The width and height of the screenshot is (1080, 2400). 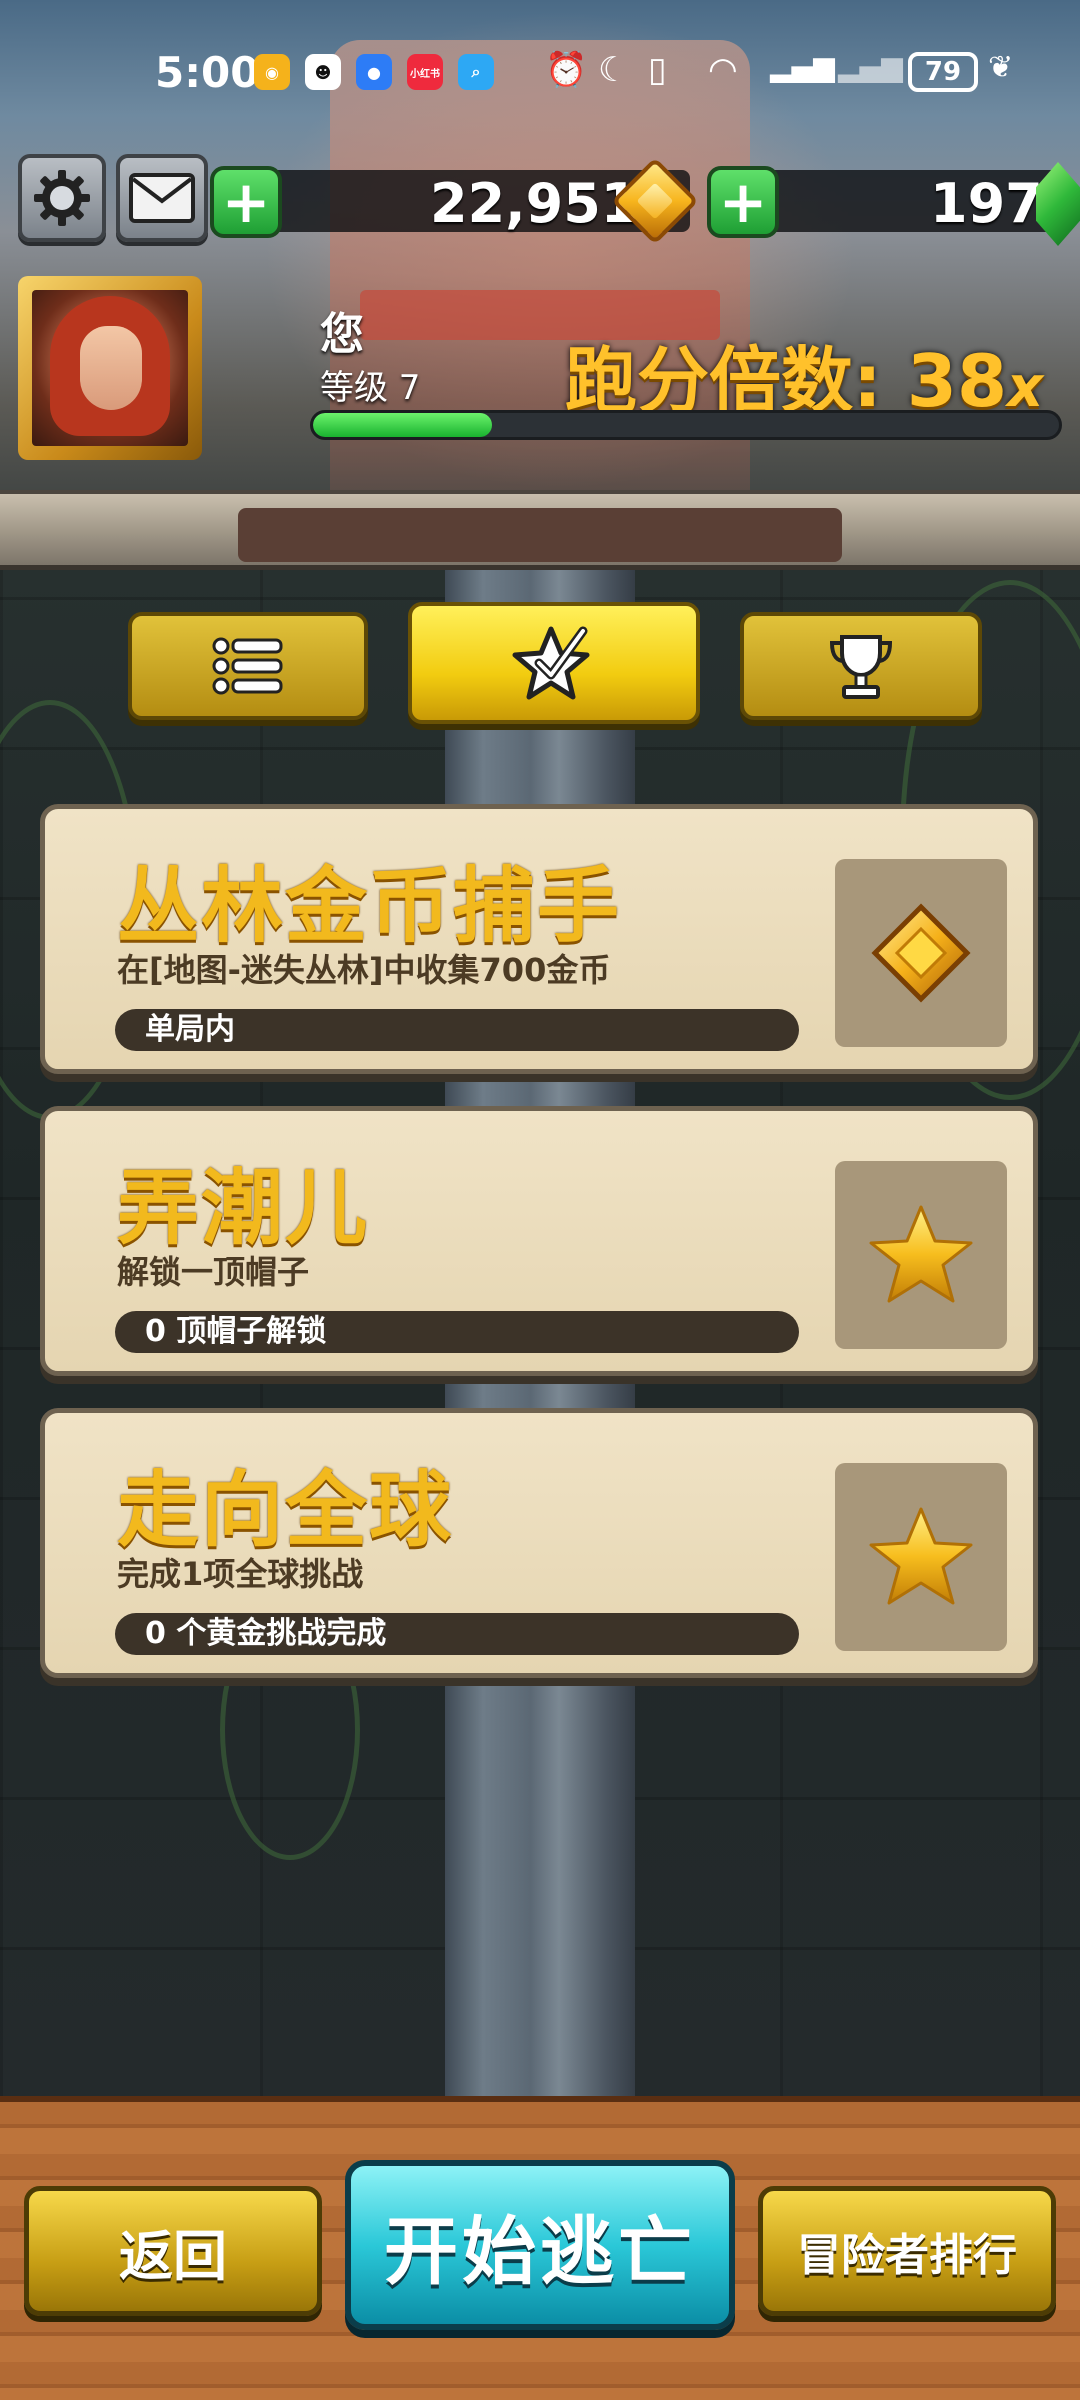 What do you see at coordinates (403, 425) in the screenshot?
I see `xp-progress-fill` at bounding box center [403, 425].